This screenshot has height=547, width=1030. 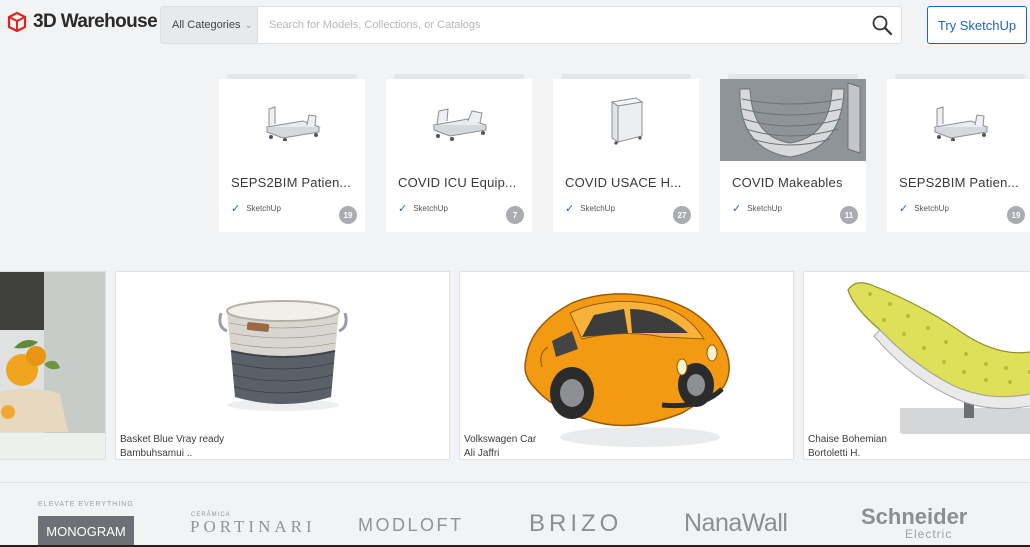 What do you see at coordinates (86, 504) in the screenshot?
I see `monogram-tagline: ELEVATE EVERYTHING` at bounding box center [86, 504].